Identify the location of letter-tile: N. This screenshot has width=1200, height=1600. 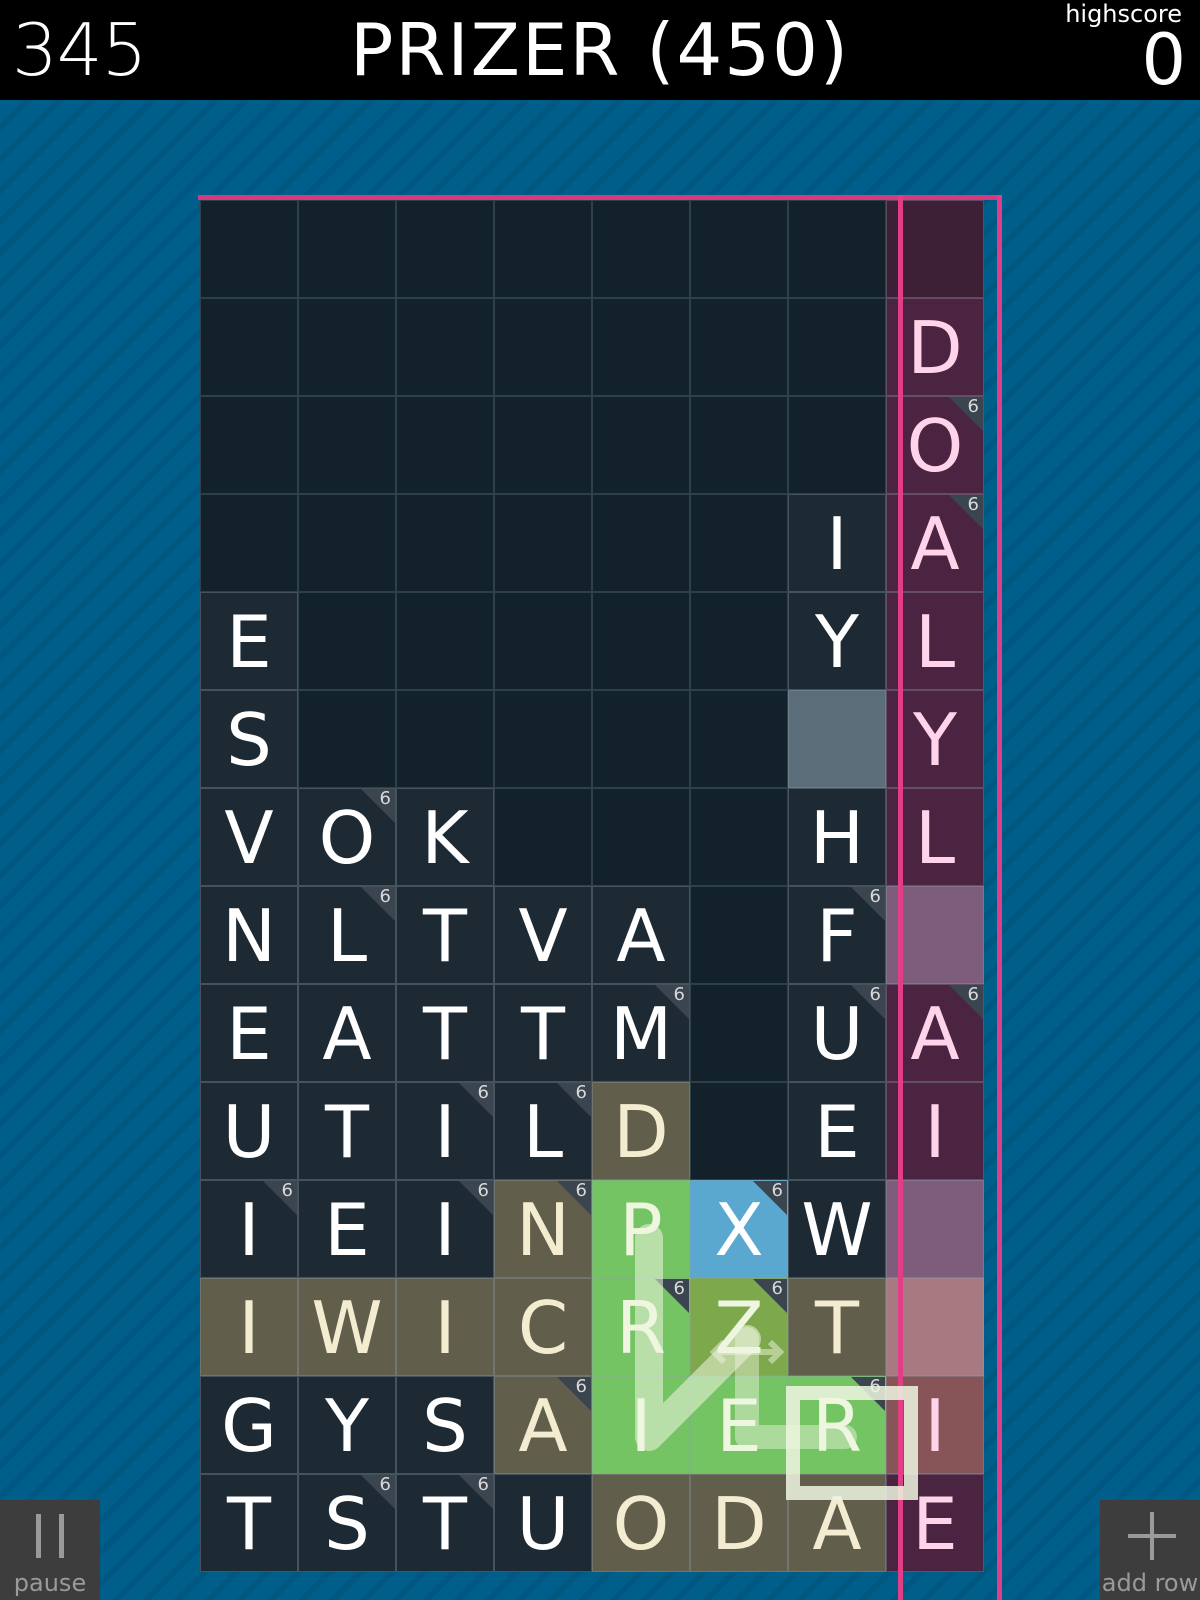
(249, 935).